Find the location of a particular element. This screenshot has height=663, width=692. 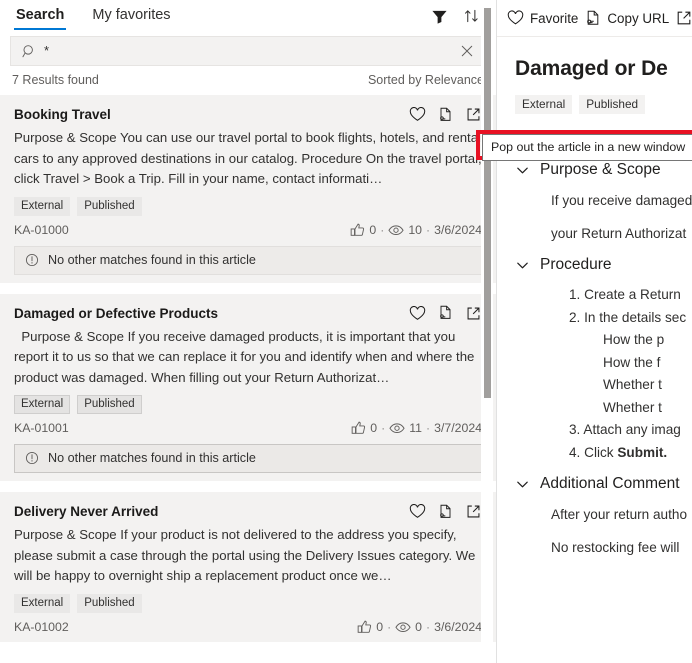

sort-order-label: Sorted by Relevance is located at coordinates (426, 80).